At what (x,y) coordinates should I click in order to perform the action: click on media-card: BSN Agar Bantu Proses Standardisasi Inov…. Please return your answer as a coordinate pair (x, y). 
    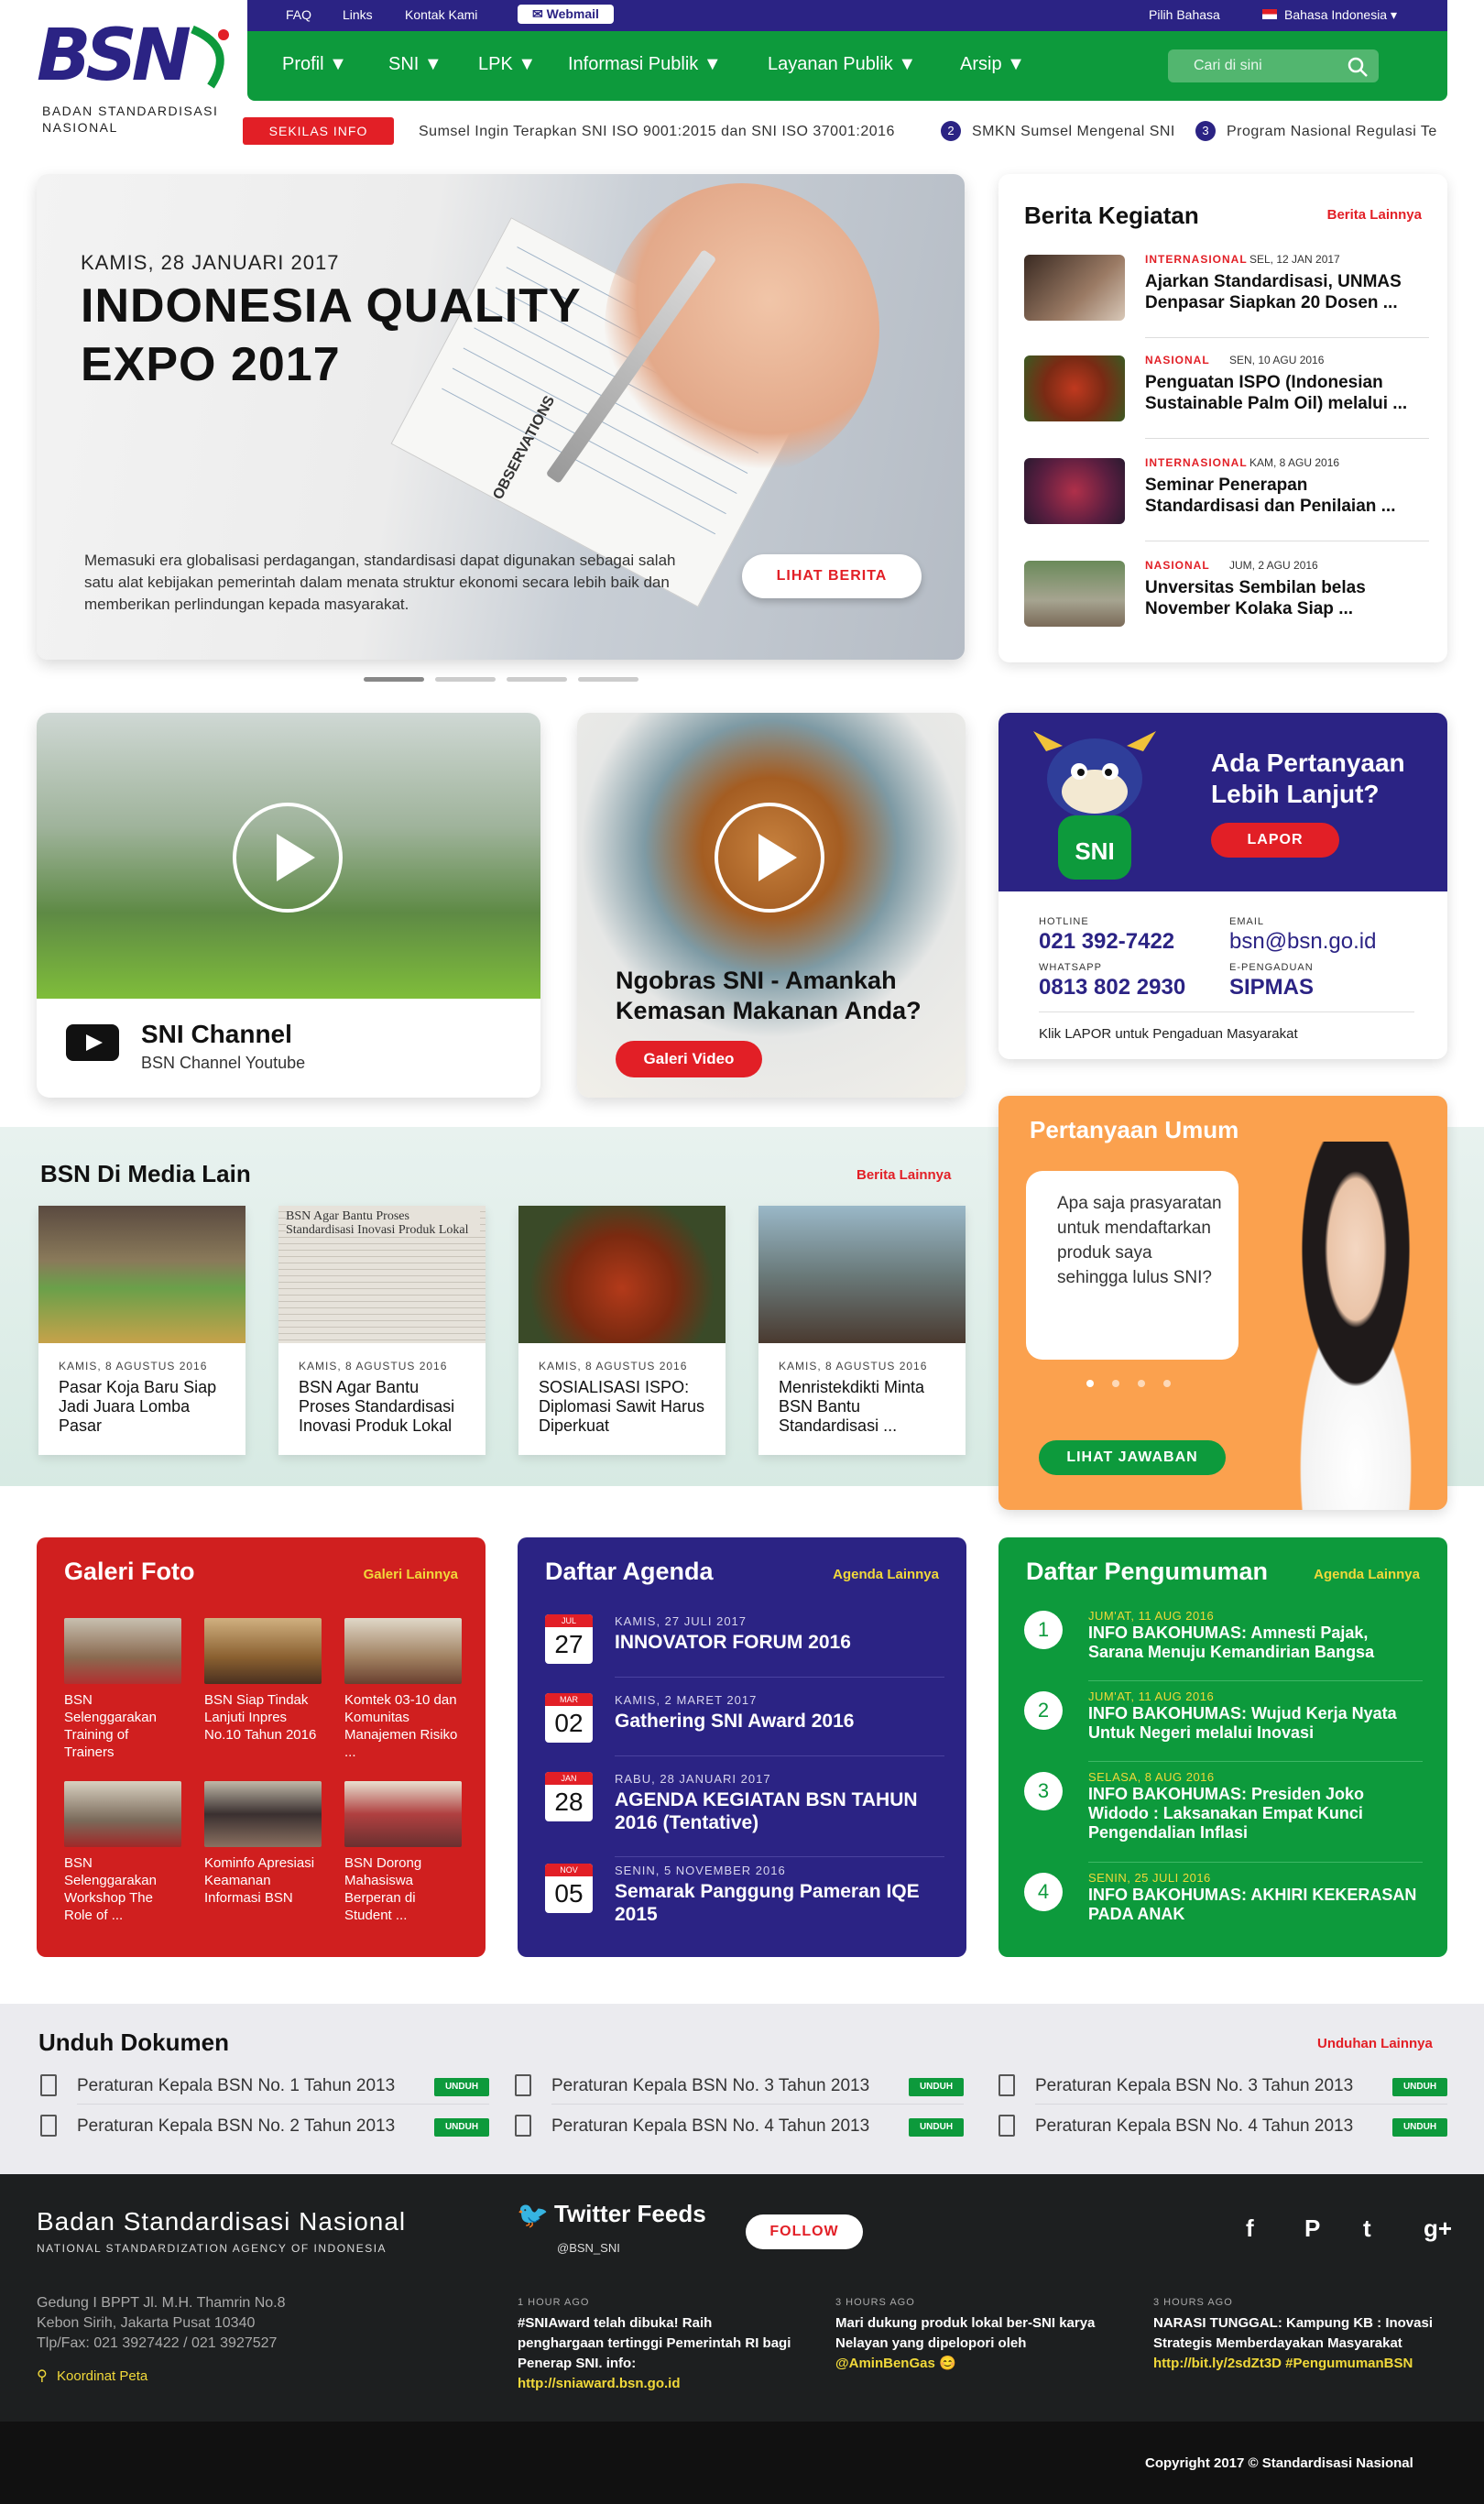
    Looking at the image, I should click on (382, 1331).